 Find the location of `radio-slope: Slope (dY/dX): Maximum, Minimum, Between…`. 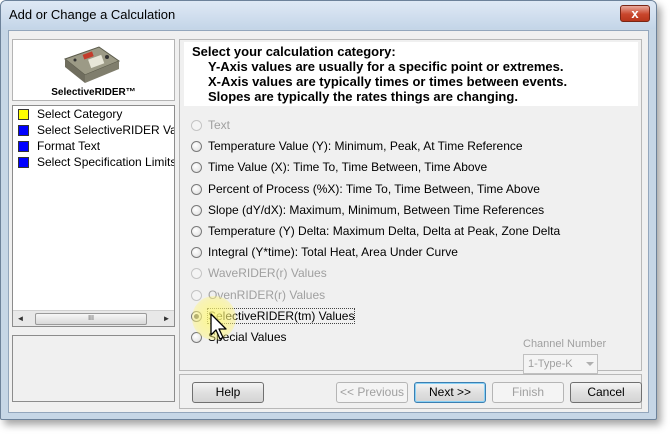

radio-slope: Slope (dY/dX): Maximum, Minimum, Between… is located at coordinates (410, 210).